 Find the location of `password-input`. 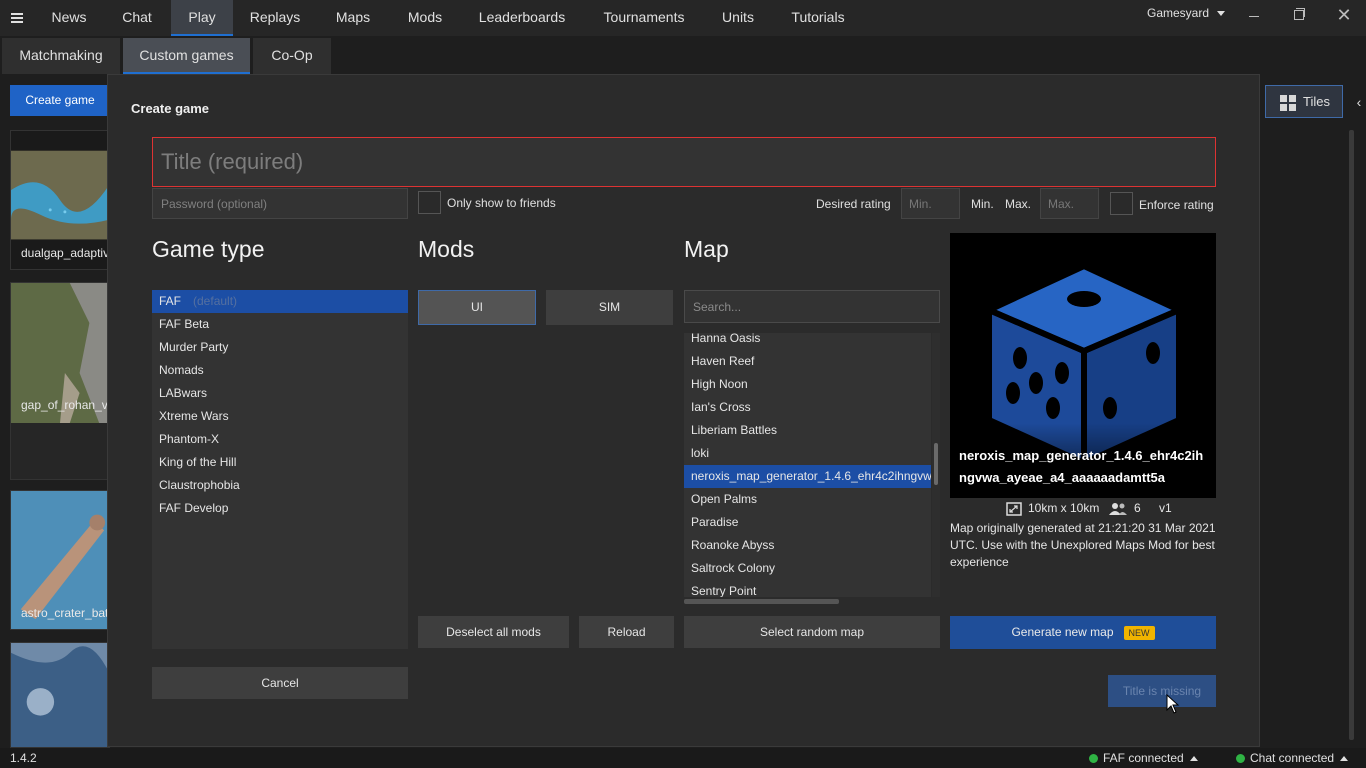

password-input is located at coordinates (280, 203).